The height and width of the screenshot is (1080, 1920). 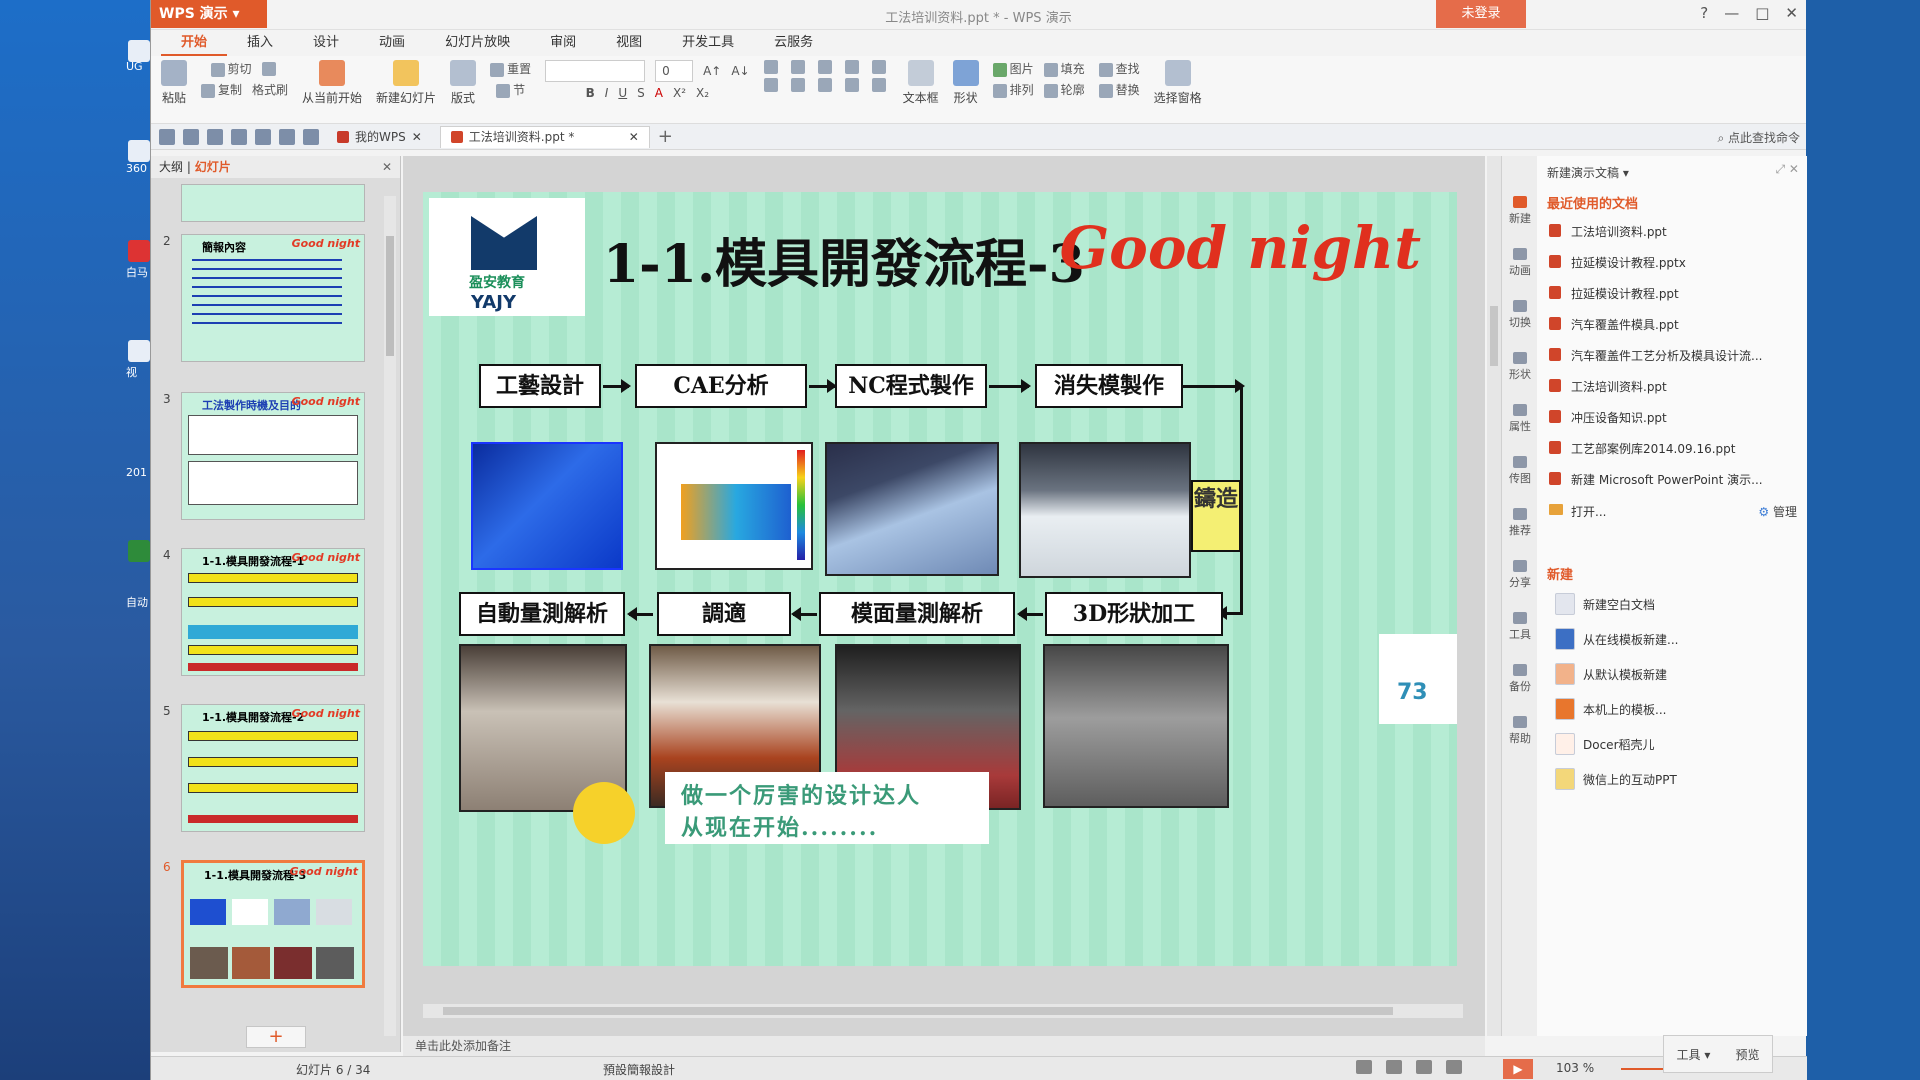 I want to click on save-icon, so click(x=191, y=136).